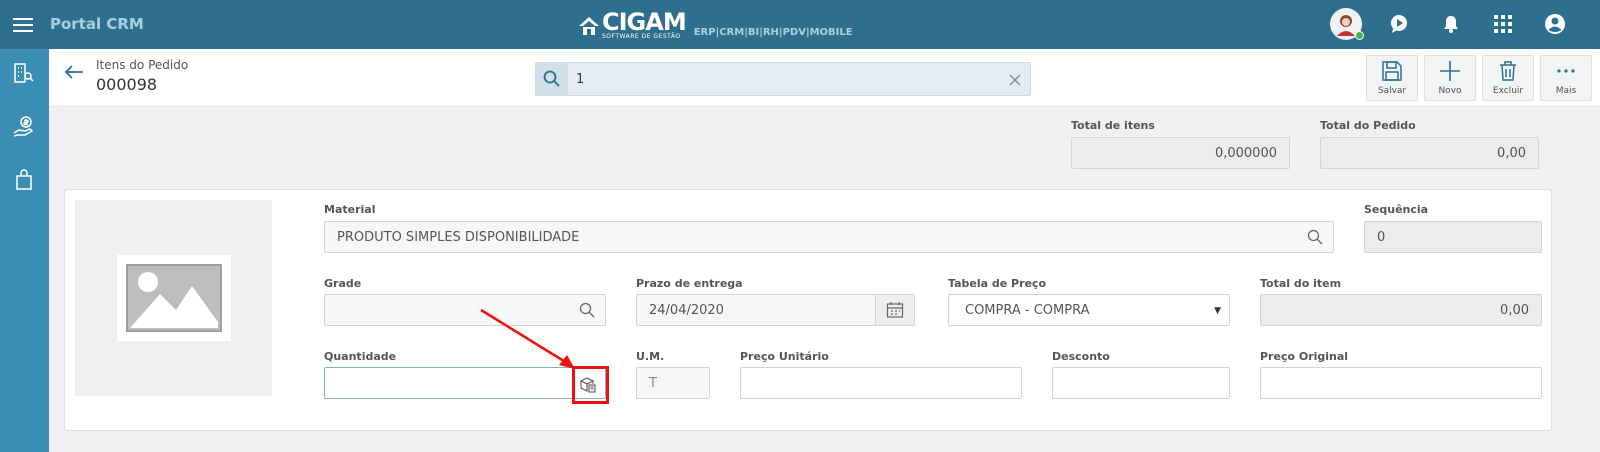  What do you see at coordinates (1399, 24) in the screenshot?
I see `chat-icon` at bounding box center [1399, 24].